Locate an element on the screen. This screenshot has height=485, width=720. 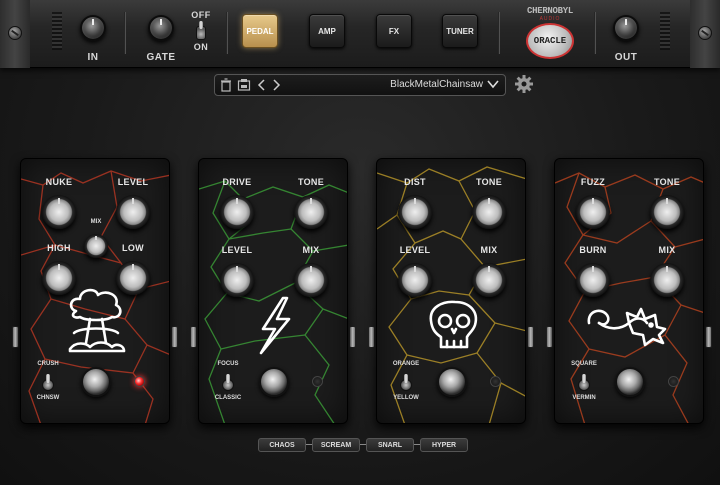
chevron-down-icon is located at coordinates (493, 84).